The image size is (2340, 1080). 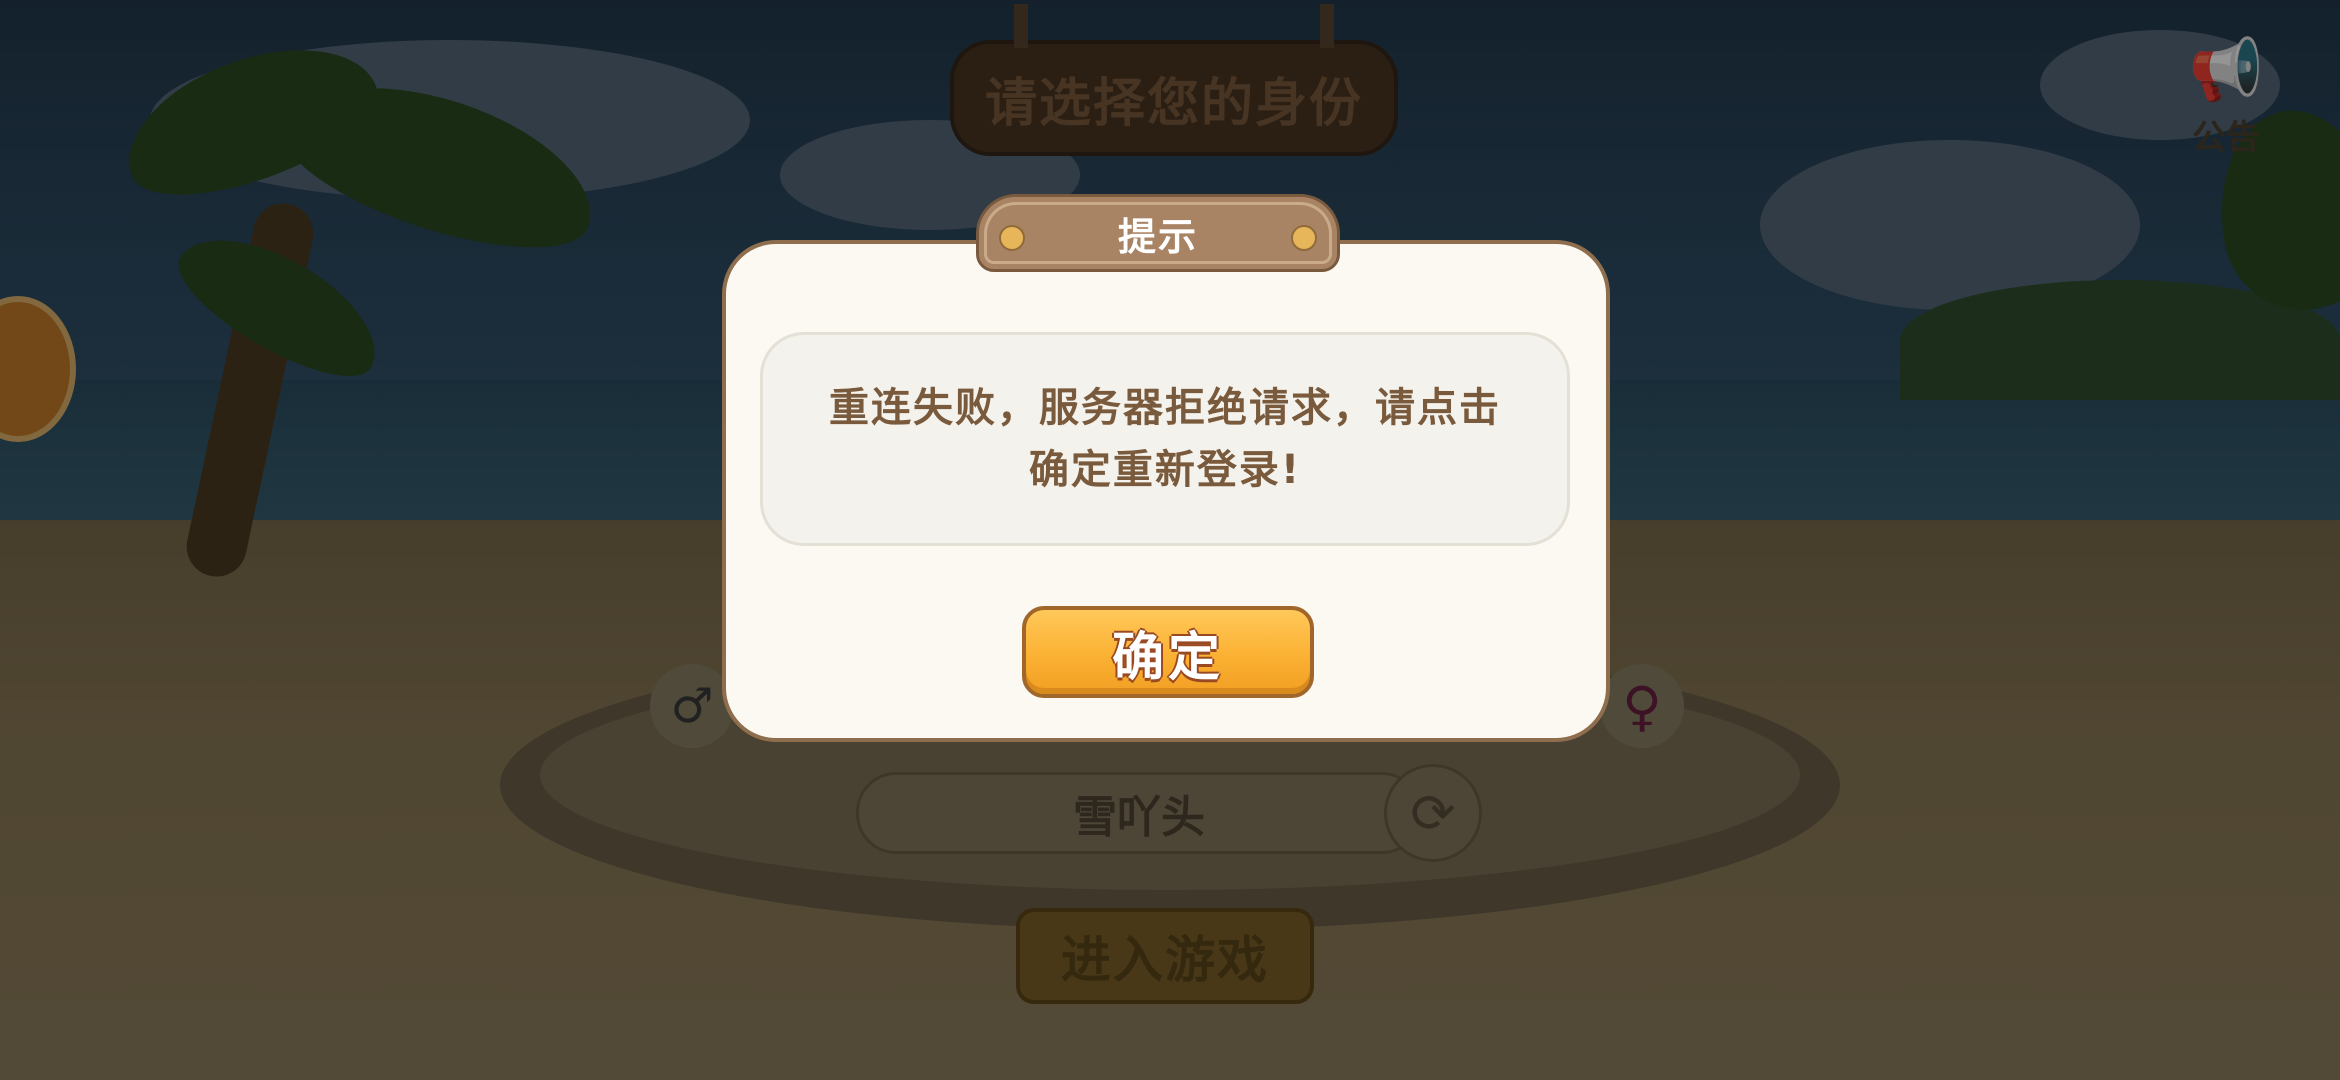 I want to click on dialog-title-tab: 提示, so click(x=1158, y=233).